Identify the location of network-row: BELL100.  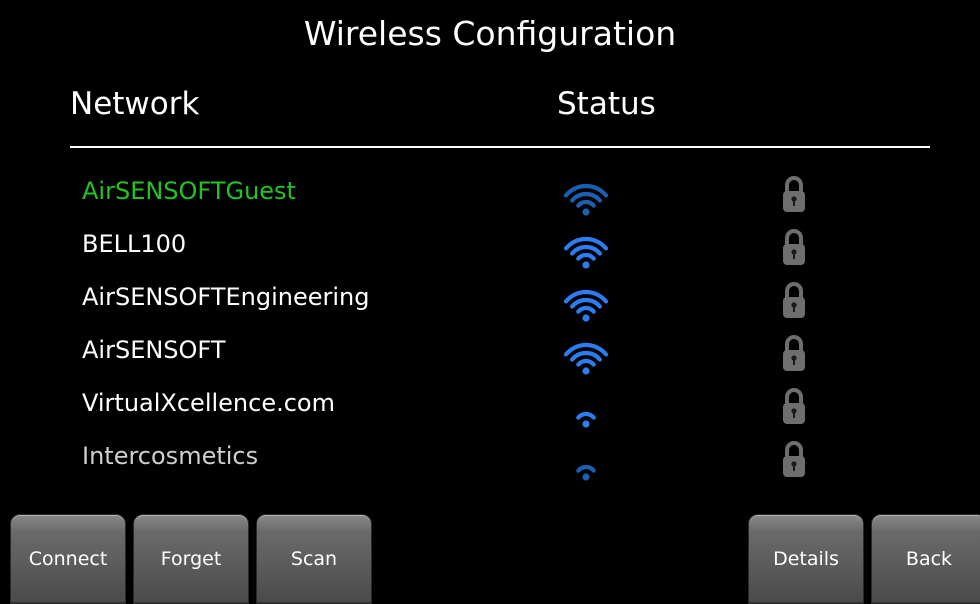
(490, 247).